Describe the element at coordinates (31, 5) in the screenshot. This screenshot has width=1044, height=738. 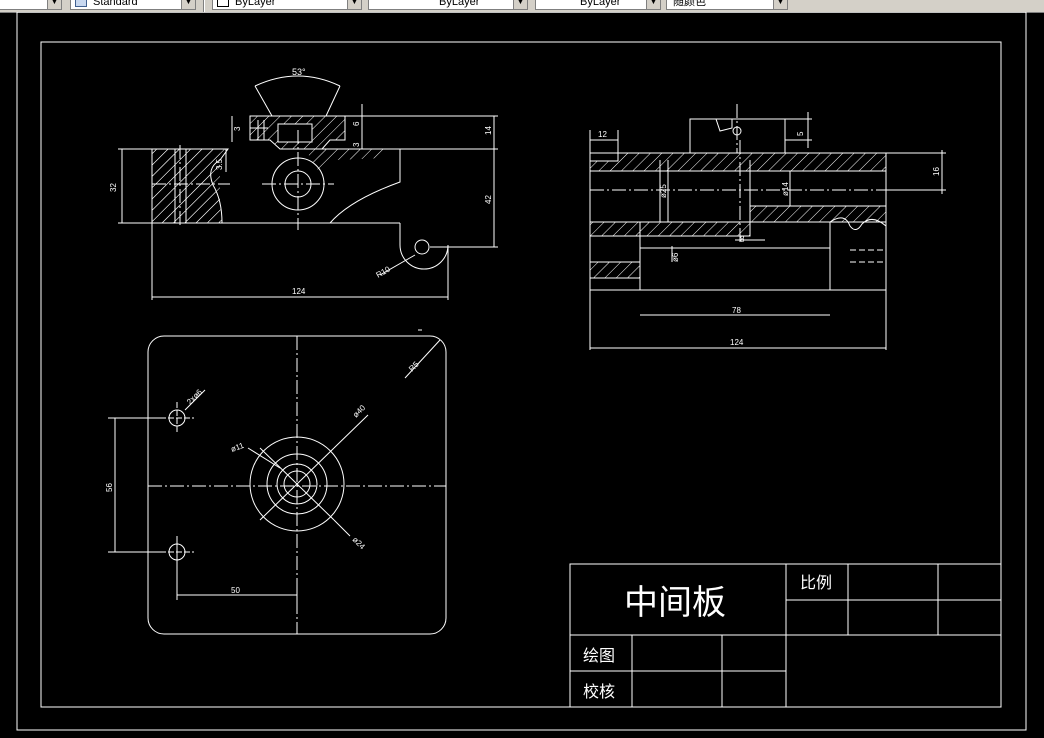
I see `dimstyle-dropdown: ▼` at that location.